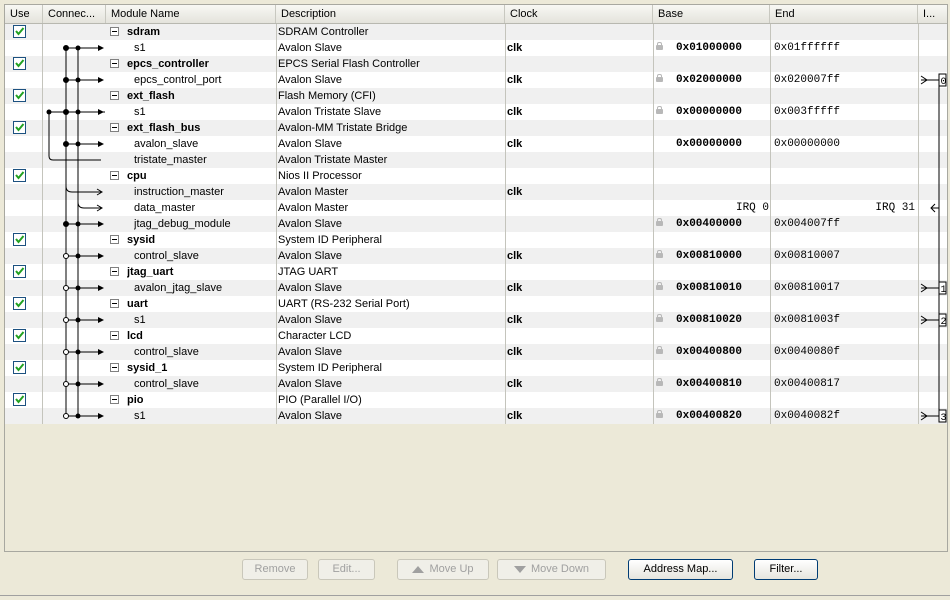 This screenshot has width=950, height=600. Describe the element at coordinates (844, 320) in the screenshot. I see `end-address: 0x0081003f` at that location.